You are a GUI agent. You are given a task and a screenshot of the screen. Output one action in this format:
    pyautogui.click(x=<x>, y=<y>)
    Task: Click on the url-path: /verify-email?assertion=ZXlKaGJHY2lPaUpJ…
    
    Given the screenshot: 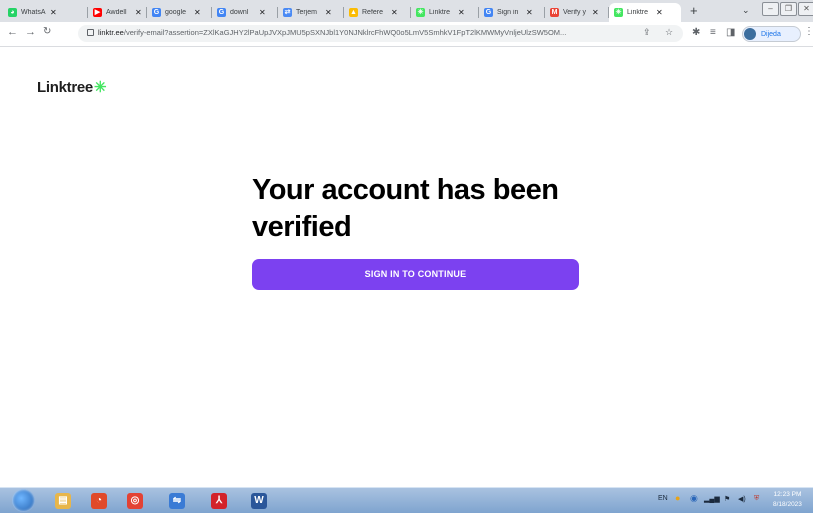 What is the action you would take?
    pyautogui.click(x=345, y=32)
    